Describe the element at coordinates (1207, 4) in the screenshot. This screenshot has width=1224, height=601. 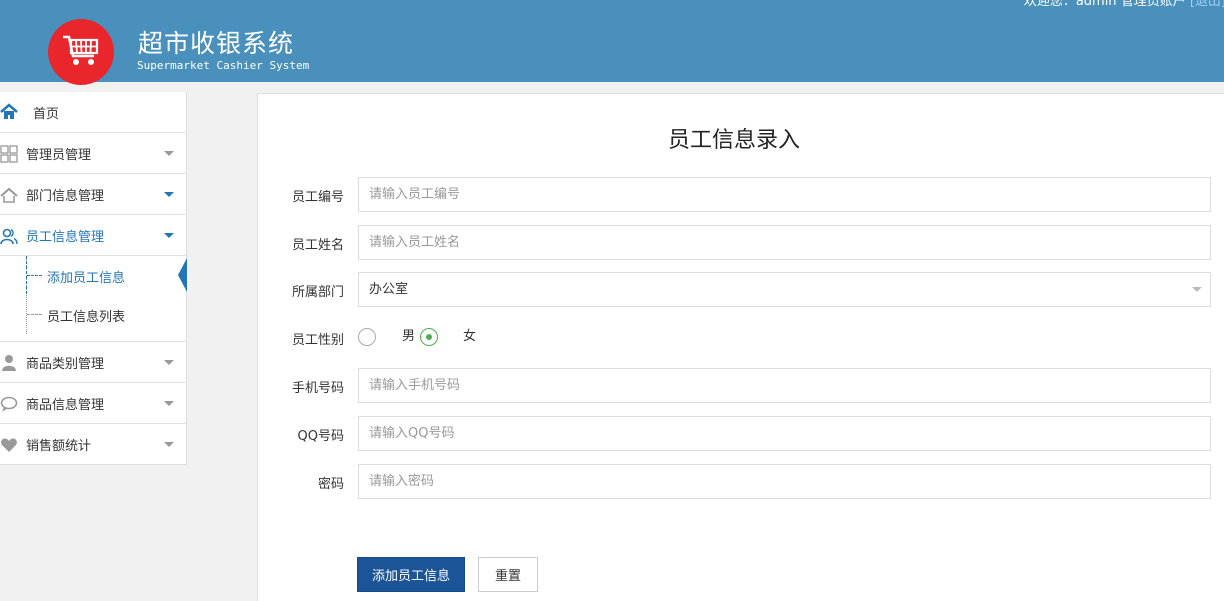
I see `logout-link: [退出]` at that location.